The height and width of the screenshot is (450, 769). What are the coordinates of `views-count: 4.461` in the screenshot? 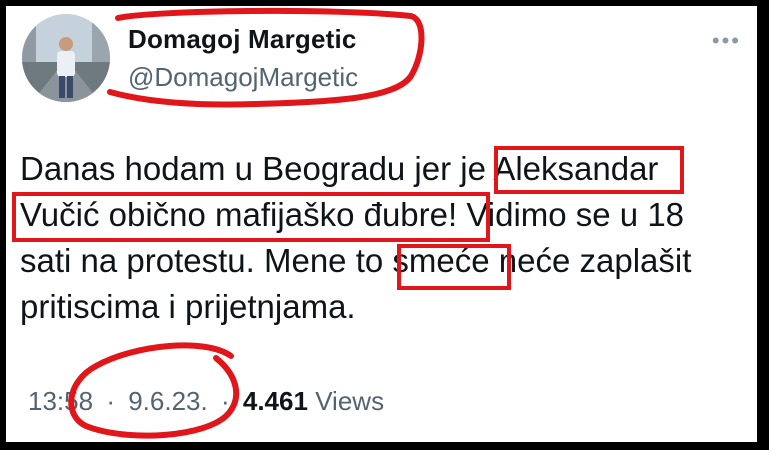 It's located at (275, 401).